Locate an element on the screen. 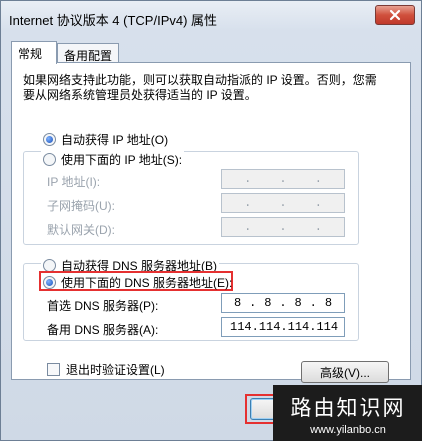 The width and height of the screenshot is (422, 441). watermark-url: www.yilanbo.cn is located at coordinates (348, 429).